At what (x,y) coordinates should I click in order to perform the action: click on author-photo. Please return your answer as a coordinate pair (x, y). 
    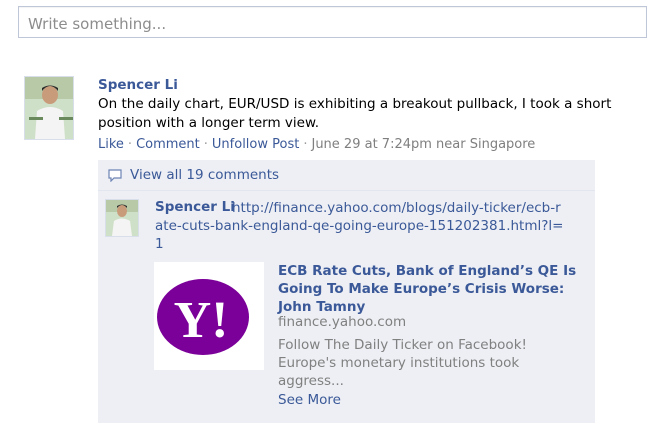
    Looking at the image, I should click on (49, 108).